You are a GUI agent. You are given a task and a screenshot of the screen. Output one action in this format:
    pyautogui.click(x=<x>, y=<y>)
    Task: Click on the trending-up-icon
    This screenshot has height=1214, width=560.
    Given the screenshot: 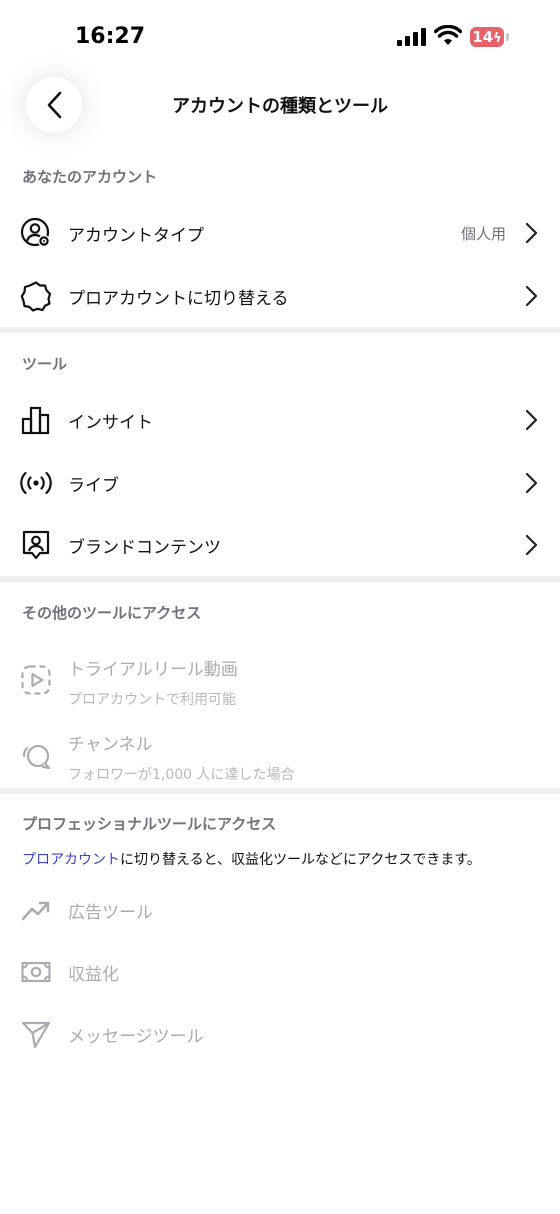 What is the action you would take?
    pyautogui.click(x=35, y=911)
    